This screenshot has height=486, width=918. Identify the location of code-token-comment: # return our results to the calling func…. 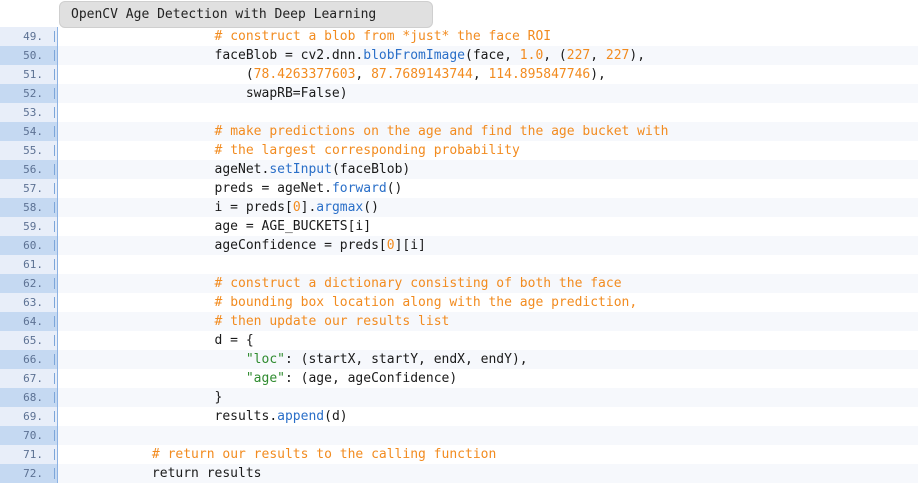
(324, 454).